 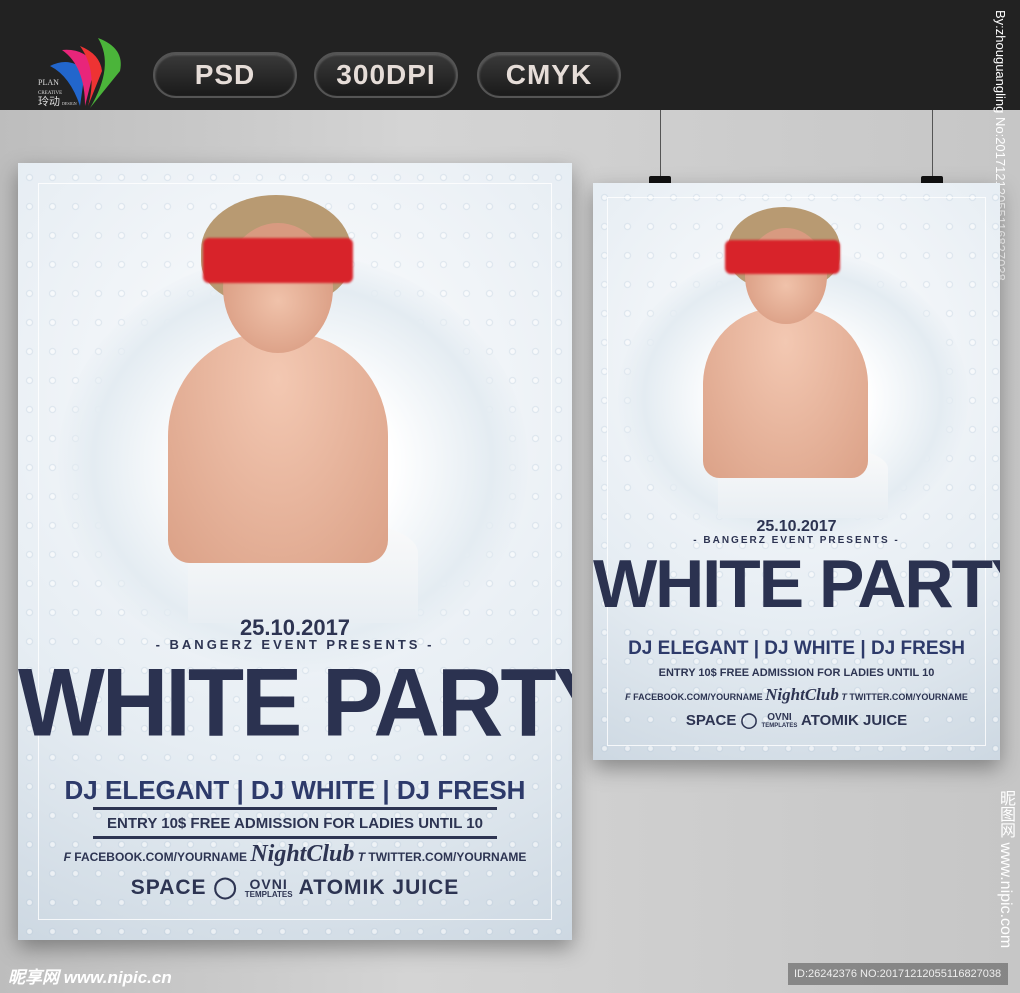 I want to click on top-bar: PLAN CREATIVE 玲动 DESIGN PSD 300DPI CMYK, so click(x=510, y=55).